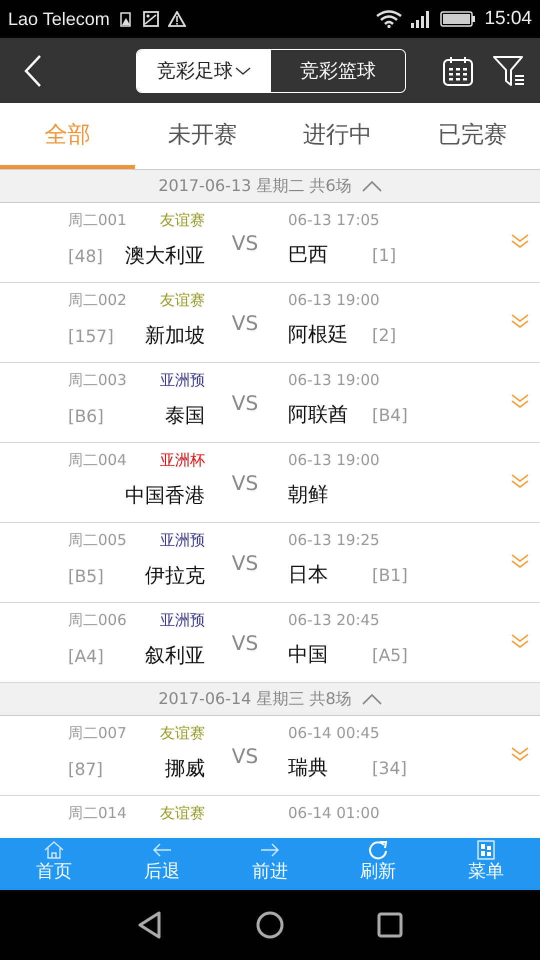 The height and width of the screenshot is (960, 540). I want to click on sport-tab: 竞彩足球, so click(204, 71).